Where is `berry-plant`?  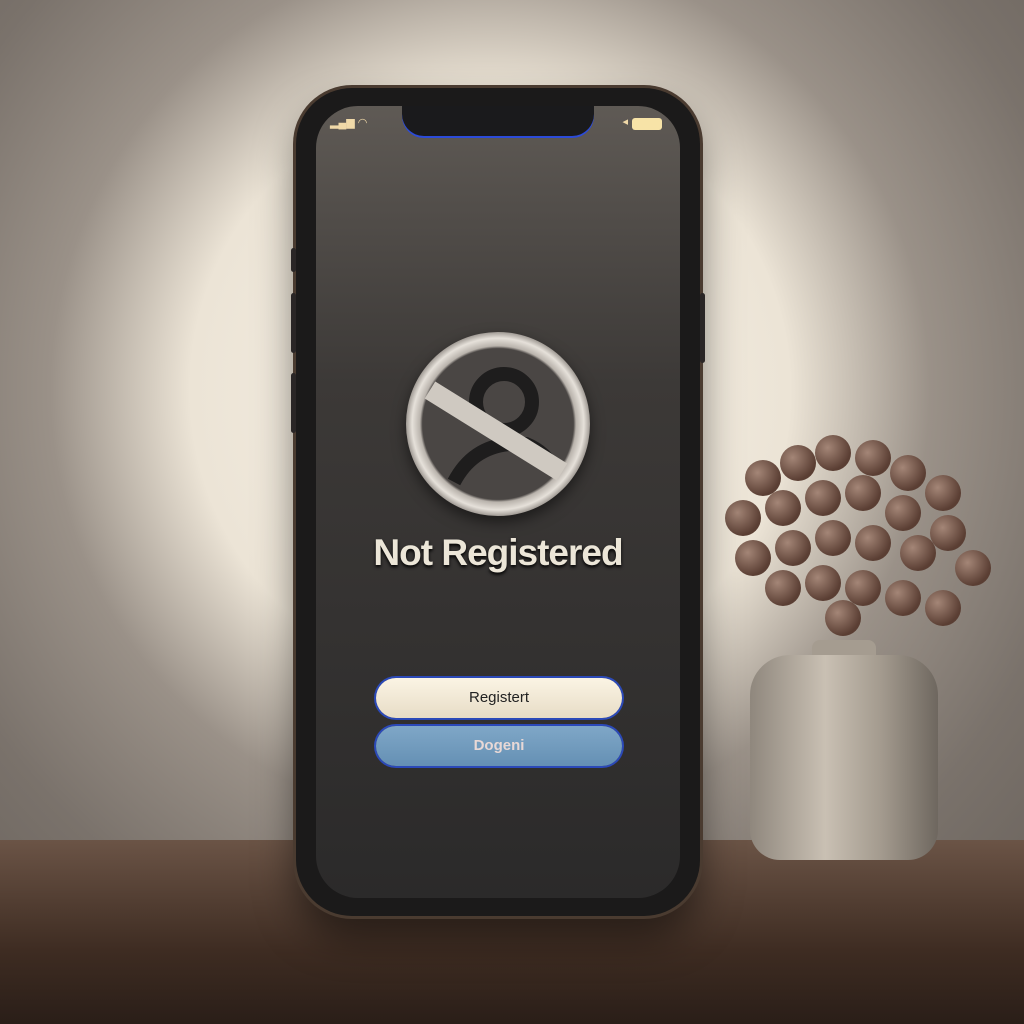
berry-plant is located at coordinates (848, 535).